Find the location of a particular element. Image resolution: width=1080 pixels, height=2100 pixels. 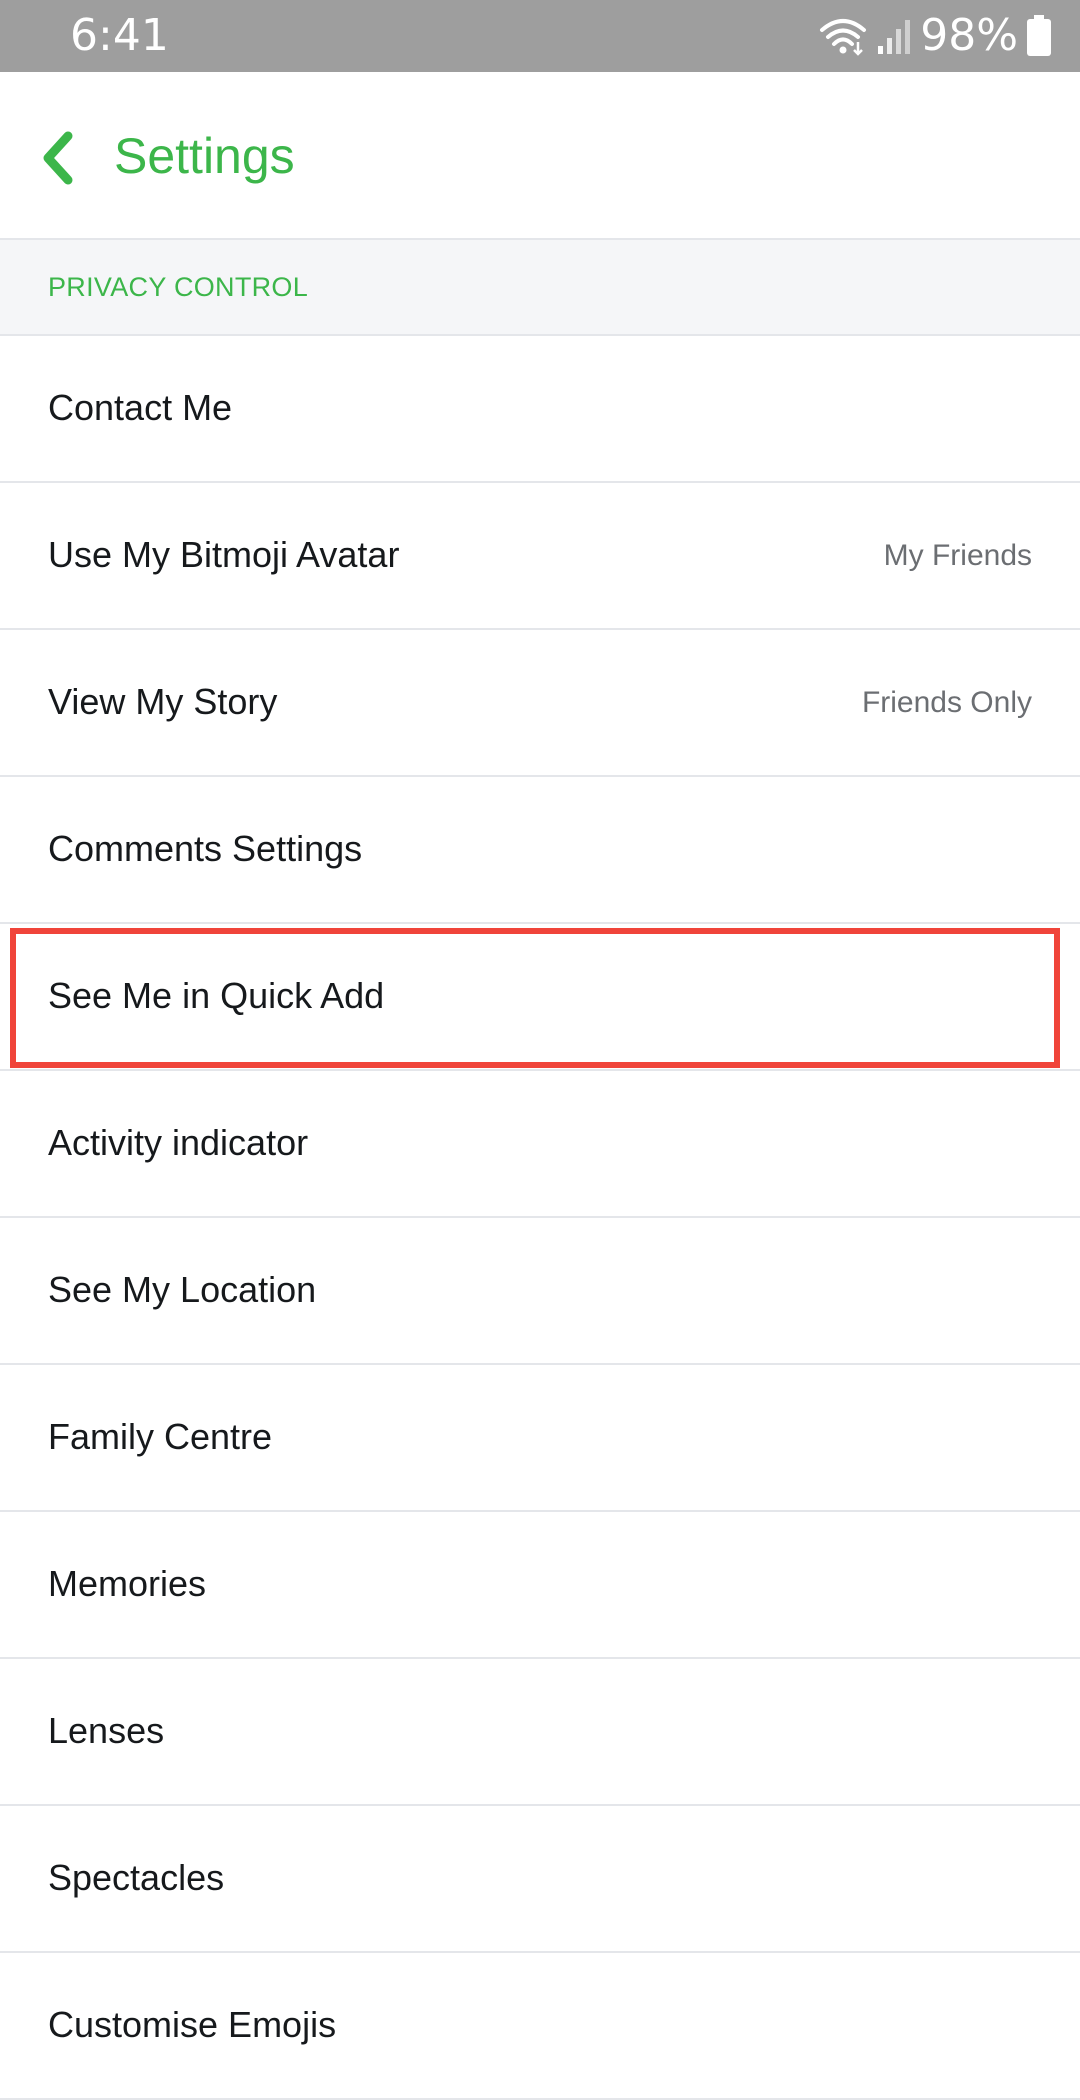

item-label: Lenses is located at coordinates (106, 1730).